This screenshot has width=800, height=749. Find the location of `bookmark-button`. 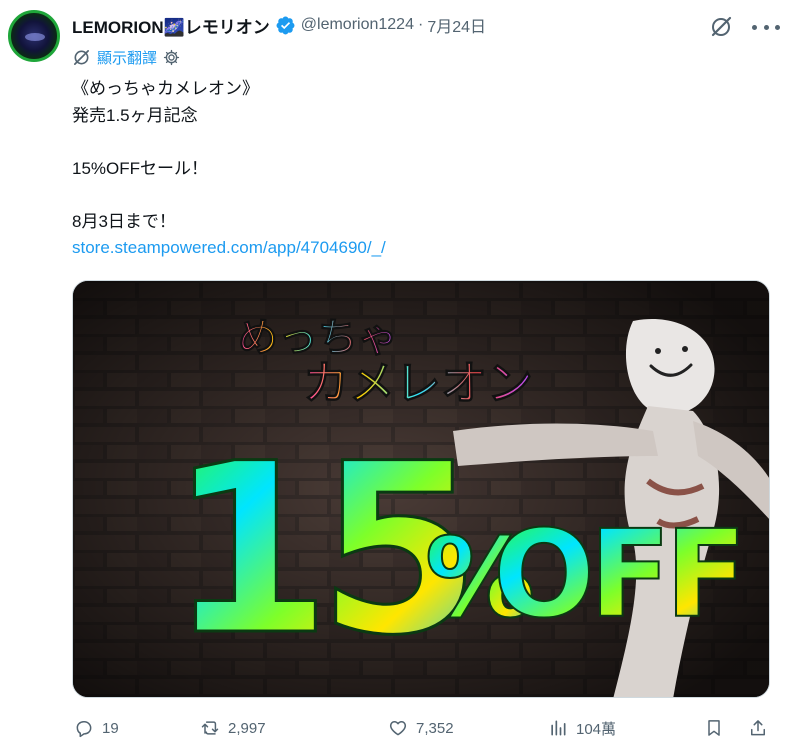

bookmark-button is located at coordinates (714, 728).